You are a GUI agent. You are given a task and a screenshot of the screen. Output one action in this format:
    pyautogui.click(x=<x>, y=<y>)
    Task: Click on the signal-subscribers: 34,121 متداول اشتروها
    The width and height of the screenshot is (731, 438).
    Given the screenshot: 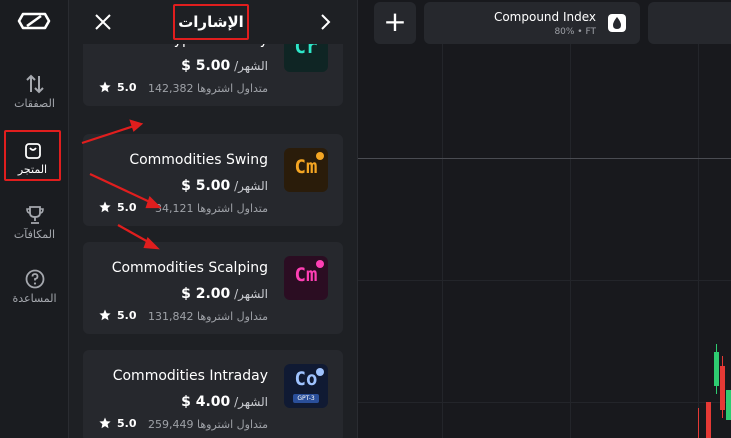 What is the action you would take?
    pyautogui.click(x=211, y=208)
    